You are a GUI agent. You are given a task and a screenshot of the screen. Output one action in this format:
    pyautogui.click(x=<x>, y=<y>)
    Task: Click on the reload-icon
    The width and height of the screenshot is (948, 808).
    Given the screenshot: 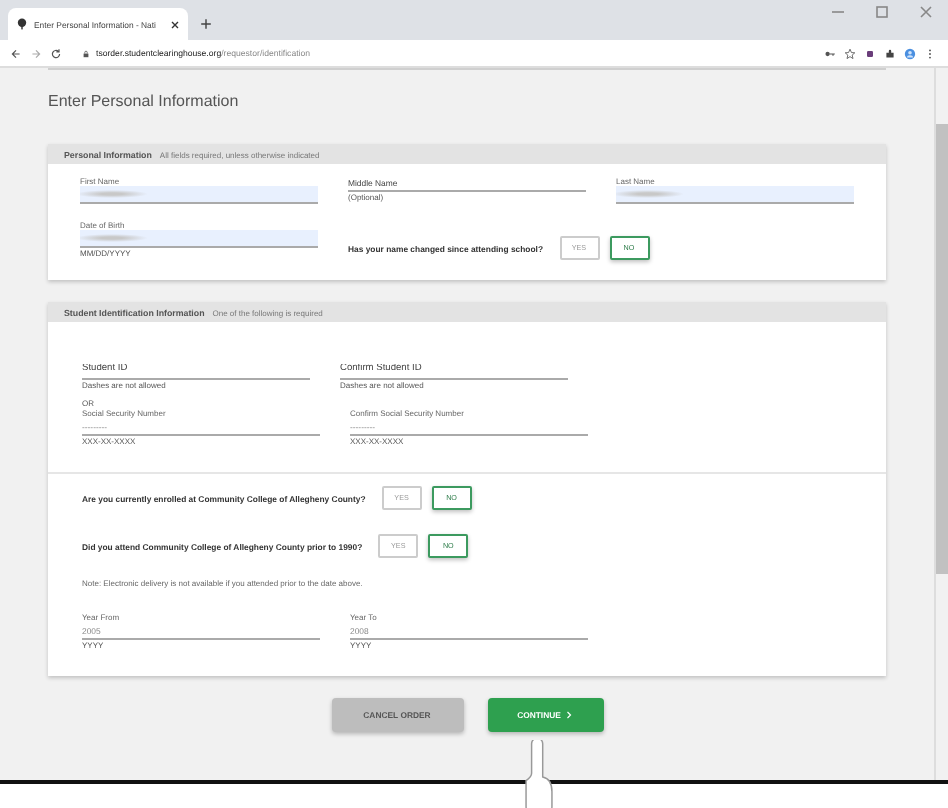 What is the action you would take?
    pyautogui.click(x=56, y=53)
    